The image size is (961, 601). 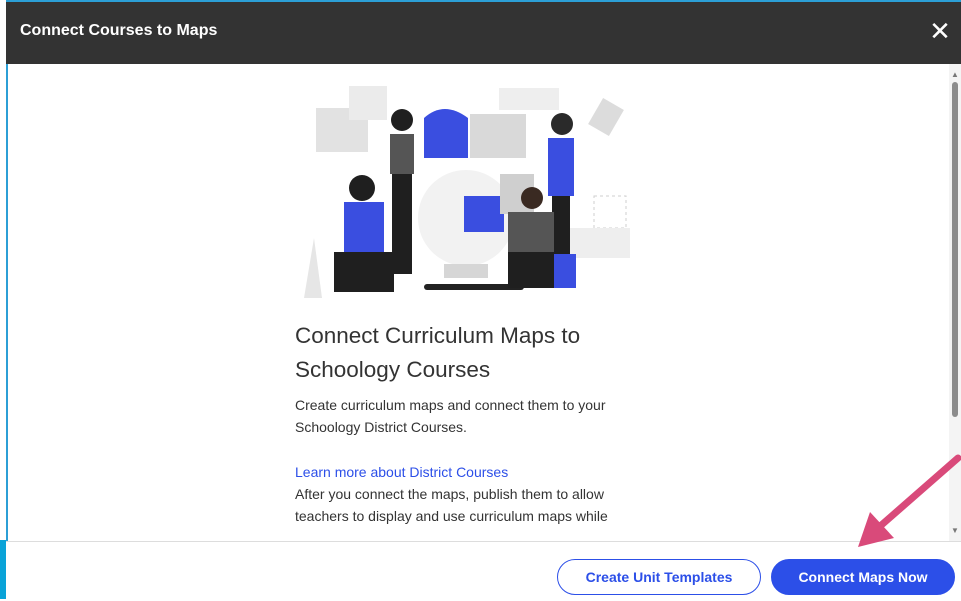 What do you see at coordinates (955, 74) in the screenshot?
I see `scroll-up-icon: ▲` at bounding box center [955, 74].